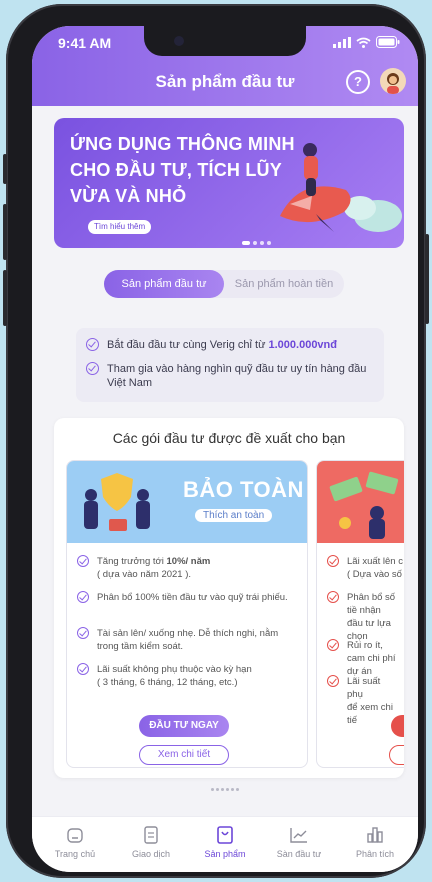  Describe the element at coordinates (225, 835) in the screenshot. I see `products-icon` at that location.